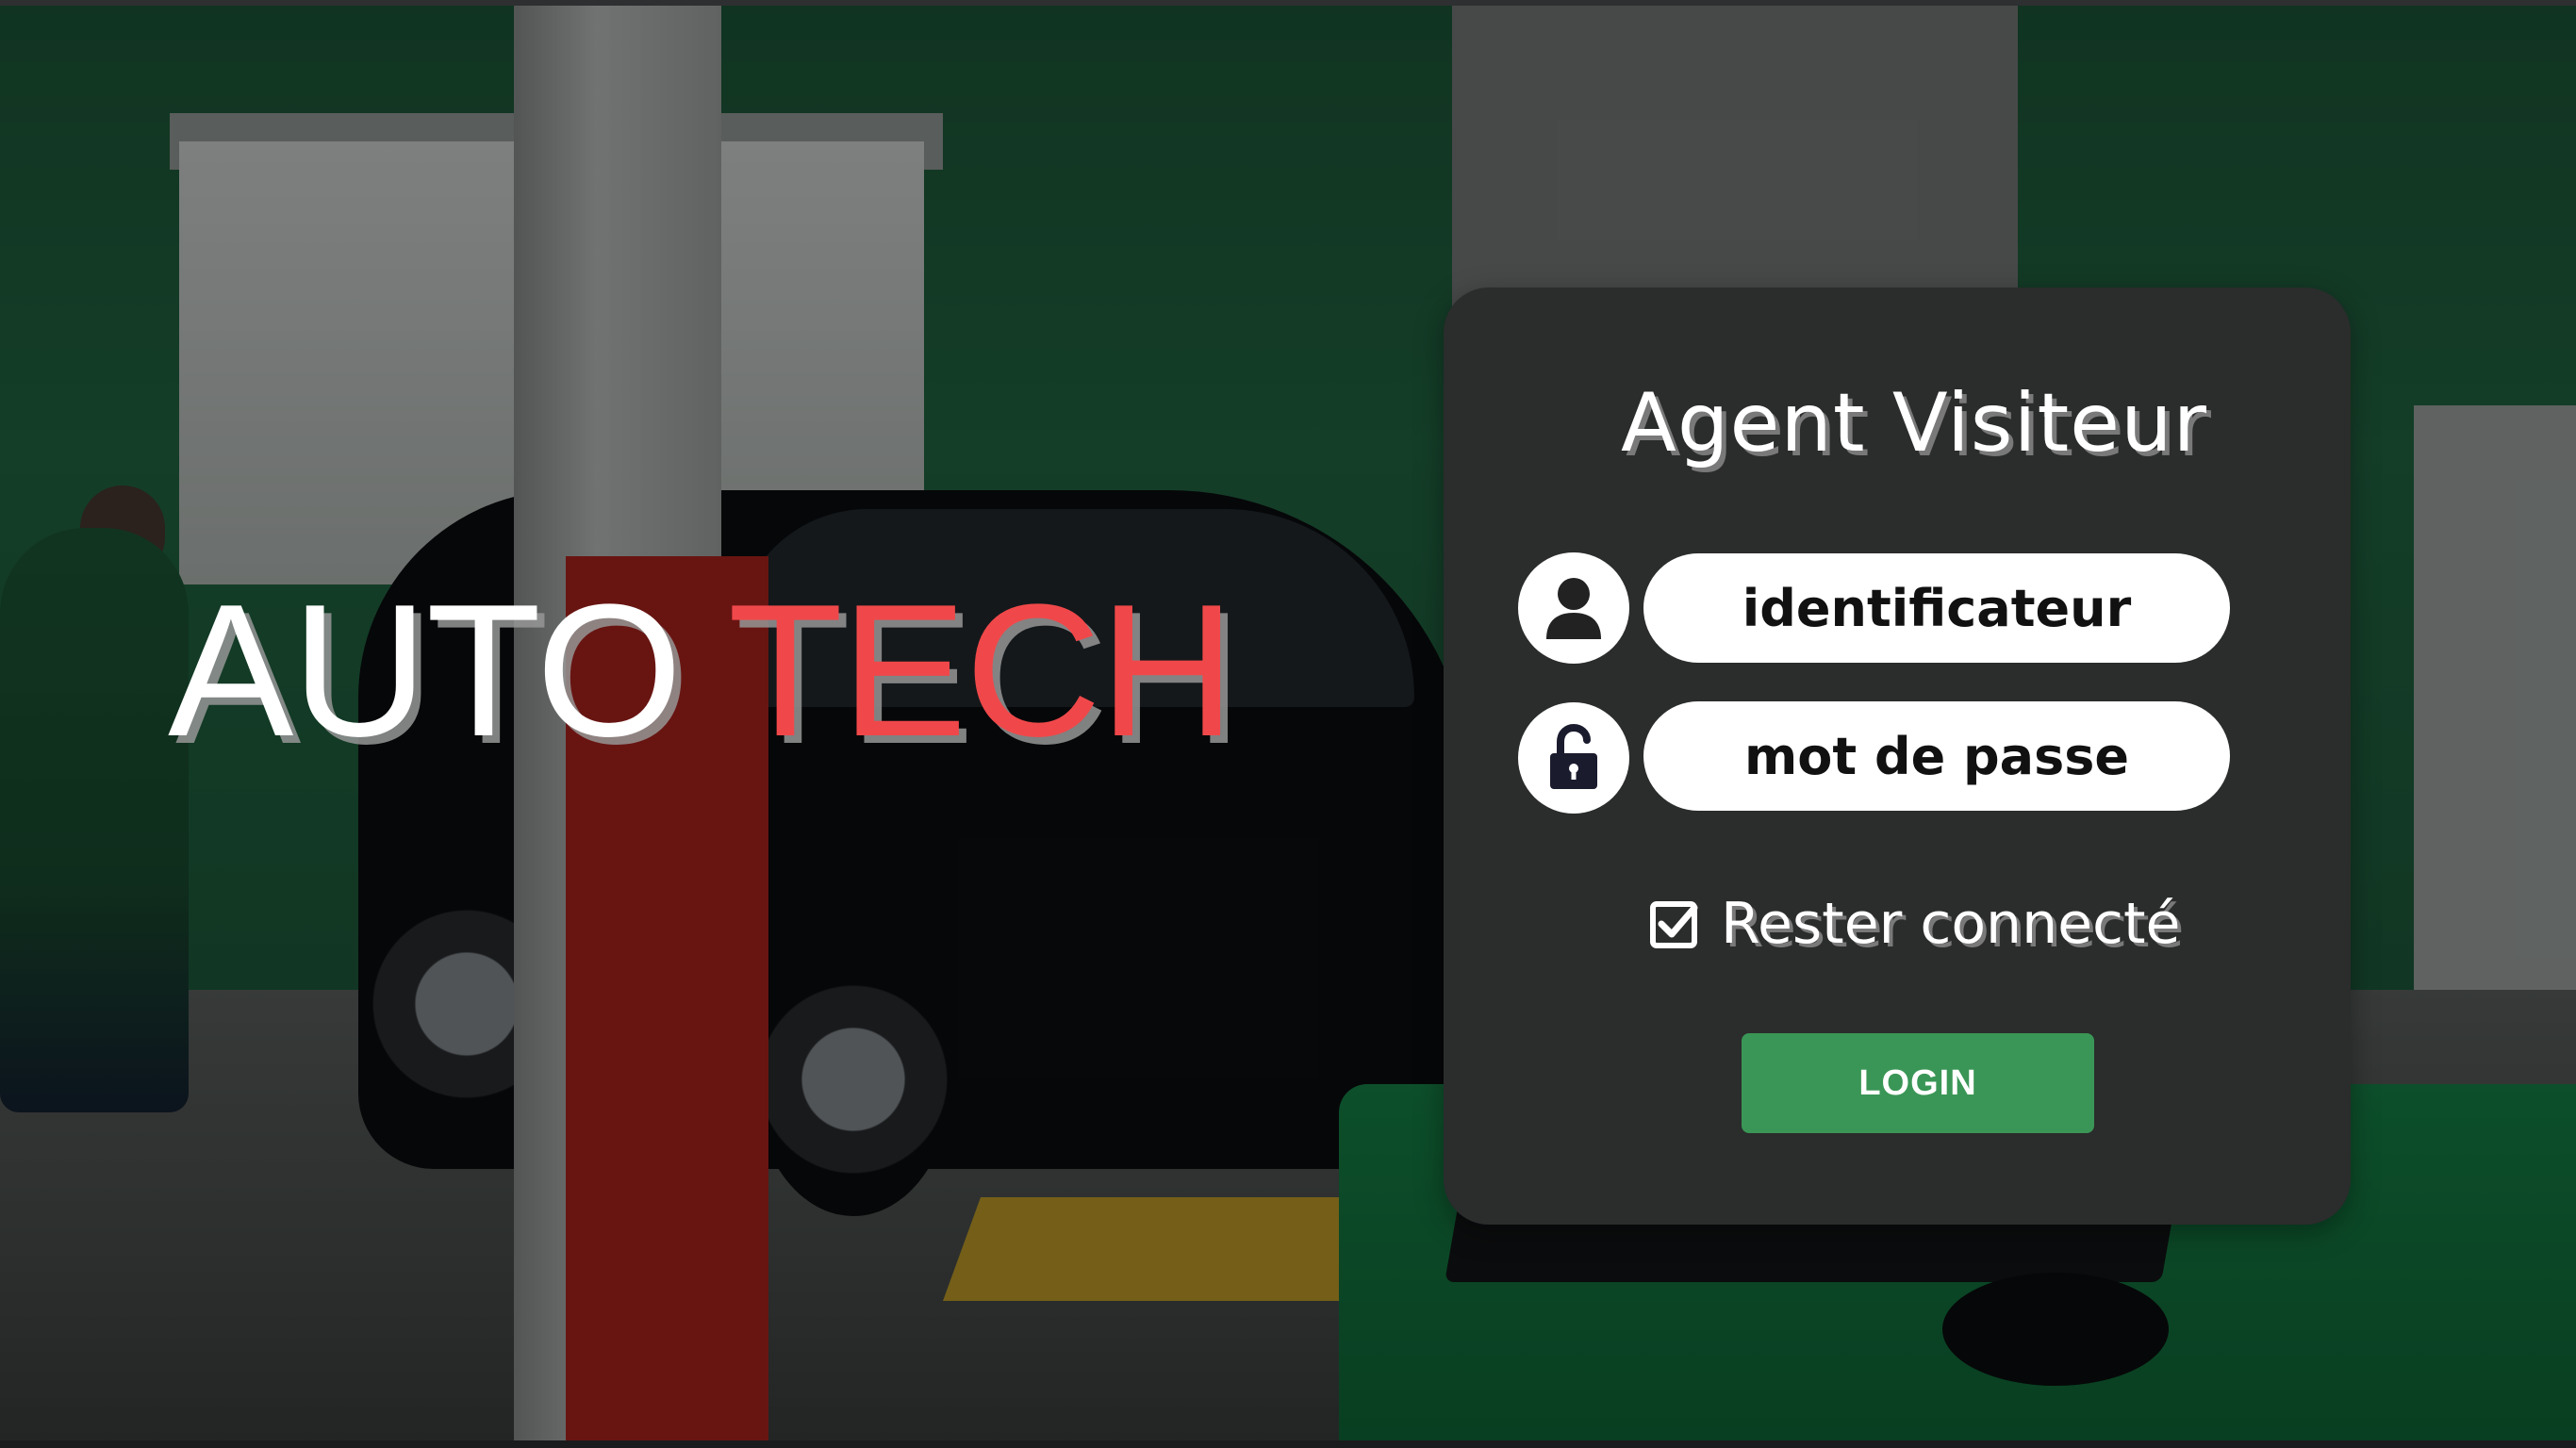  Describe the element at coordinates (1288, 3) in the screenshot. I see `top-edge` at that location.